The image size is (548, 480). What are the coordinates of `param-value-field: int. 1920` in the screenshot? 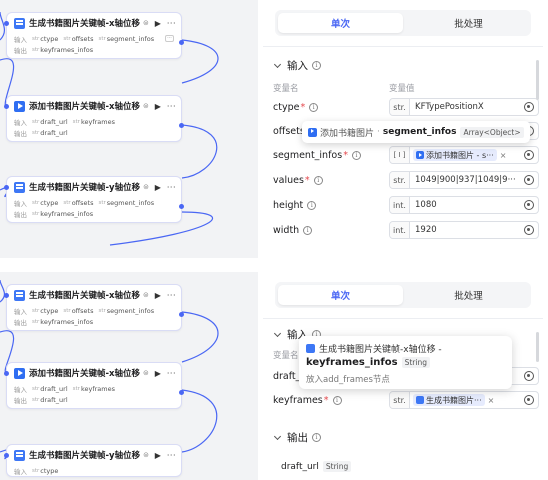 It's located at (464, 230).